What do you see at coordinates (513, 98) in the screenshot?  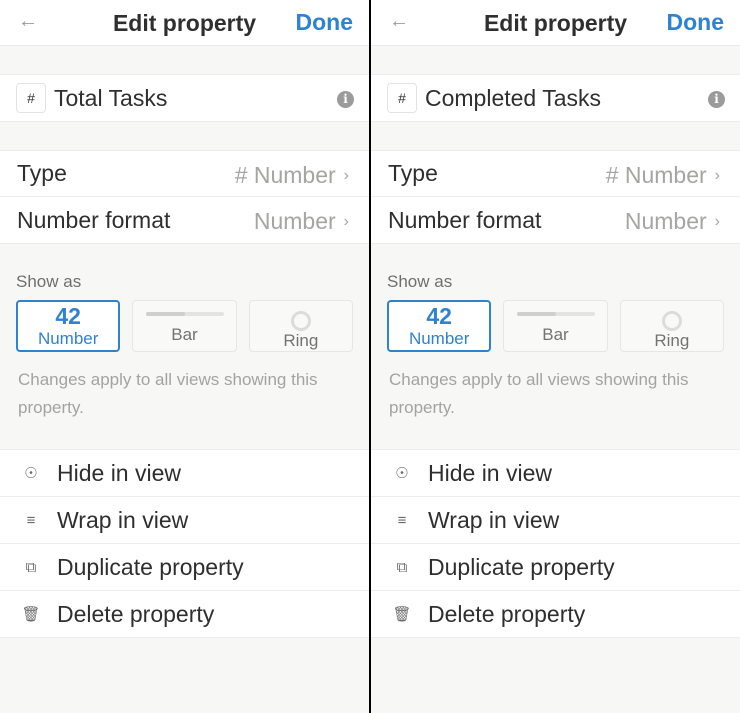 I see `property-name-input: Completed Tasks` at bounding box center [513, 98].